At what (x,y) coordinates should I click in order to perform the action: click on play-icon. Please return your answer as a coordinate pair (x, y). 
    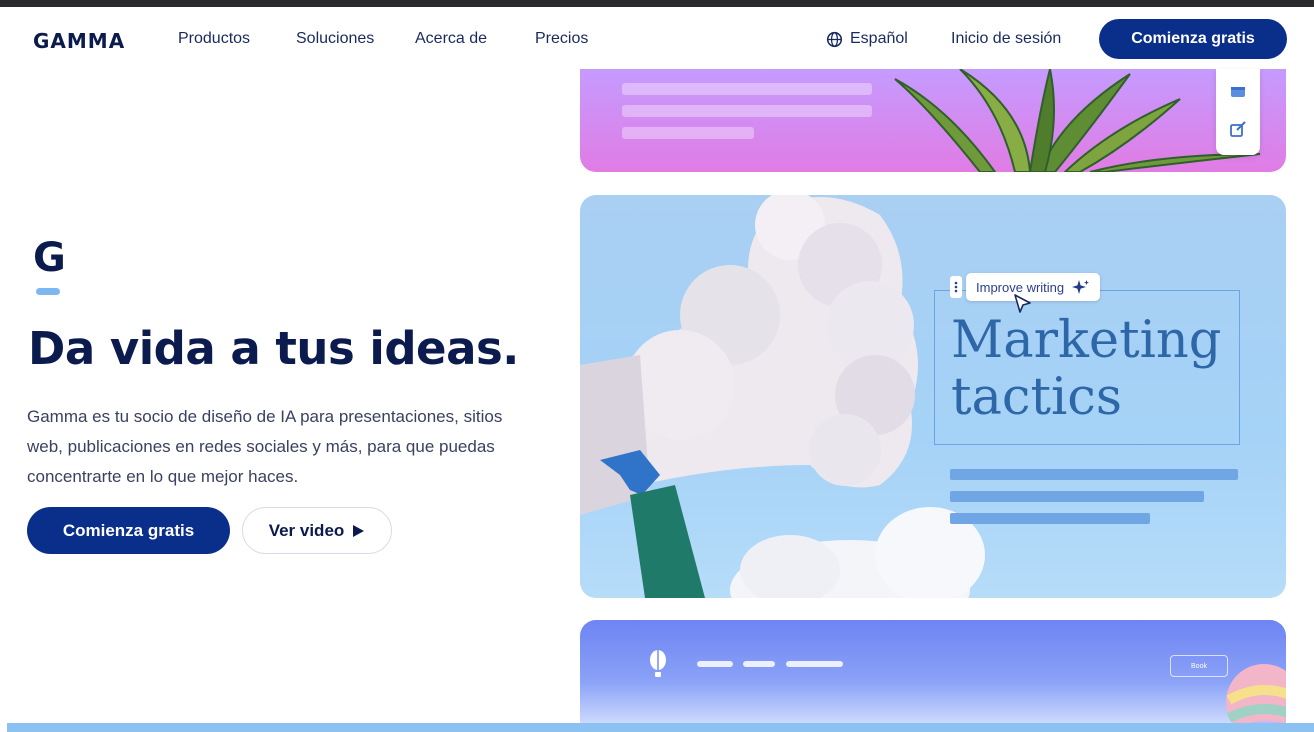
    Looking at the image, I should click on (359, 530).